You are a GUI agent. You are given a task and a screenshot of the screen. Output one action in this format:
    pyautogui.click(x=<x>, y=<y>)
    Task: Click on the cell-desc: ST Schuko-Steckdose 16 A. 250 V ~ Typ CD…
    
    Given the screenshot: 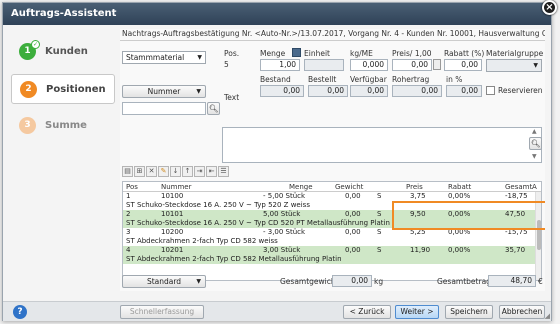 What is the action you would take?
    pyautogui.click(x=258, y=223)
    